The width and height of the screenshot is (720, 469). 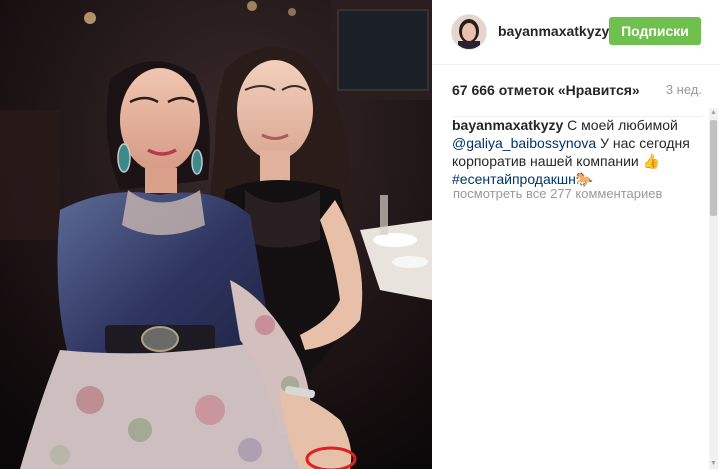 I want to click on post-header: bayanmaxatkyzy Подписки, so click(x=576, y=32).